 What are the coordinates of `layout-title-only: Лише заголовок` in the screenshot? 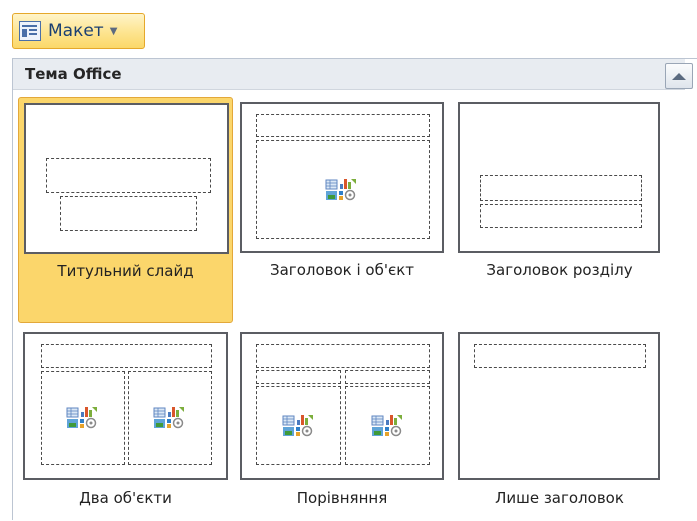 It's located at (559, 424).